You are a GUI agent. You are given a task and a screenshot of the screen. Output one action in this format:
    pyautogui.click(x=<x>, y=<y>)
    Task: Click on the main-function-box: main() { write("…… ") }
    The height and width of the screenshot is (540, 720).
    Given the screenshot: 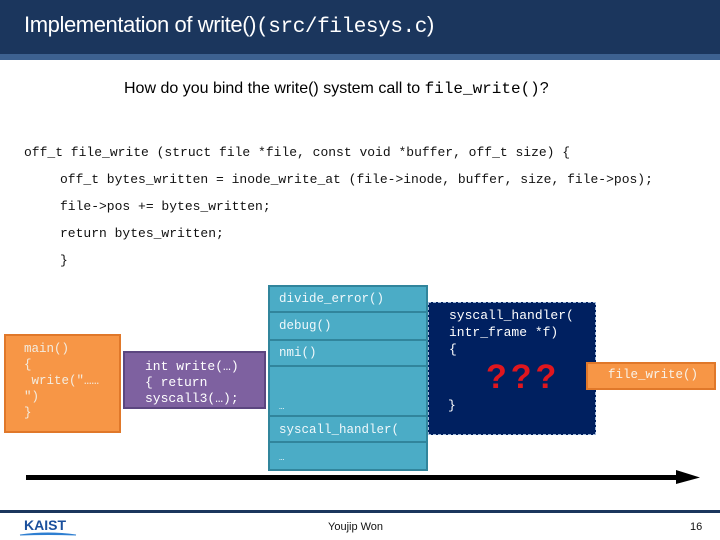 What is the action you would take?
    pyautogui.click(x=62, y=383)
    